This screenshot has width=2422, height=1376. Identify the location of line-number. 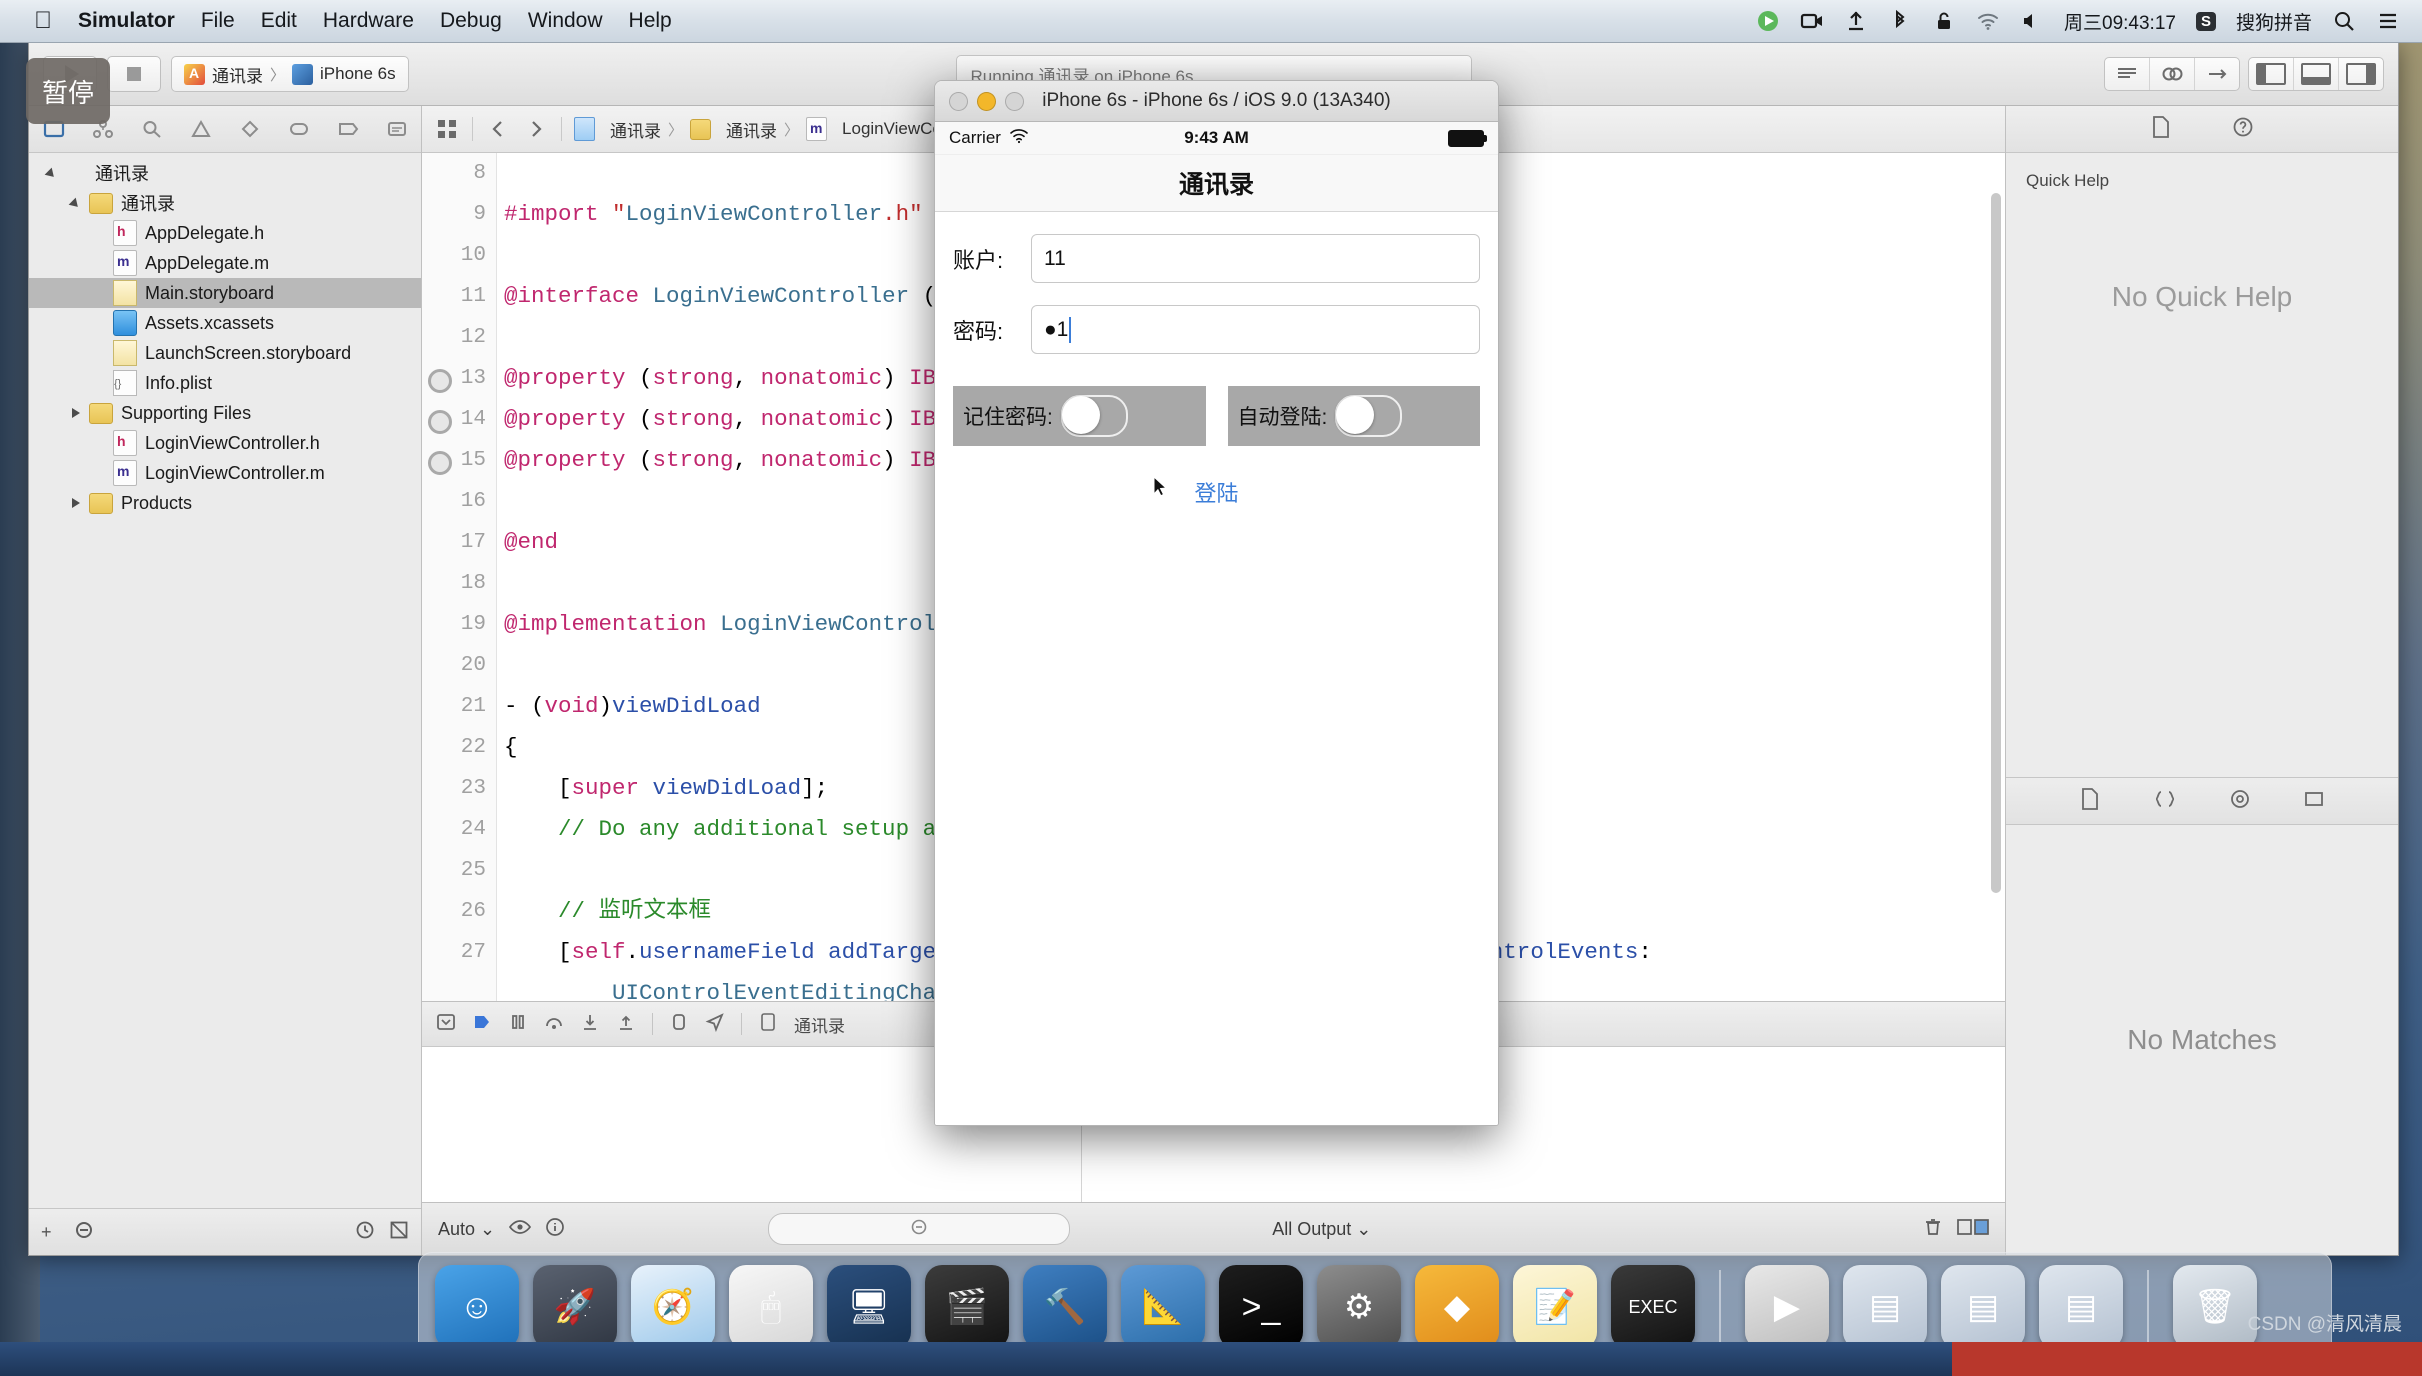
(459, 987).